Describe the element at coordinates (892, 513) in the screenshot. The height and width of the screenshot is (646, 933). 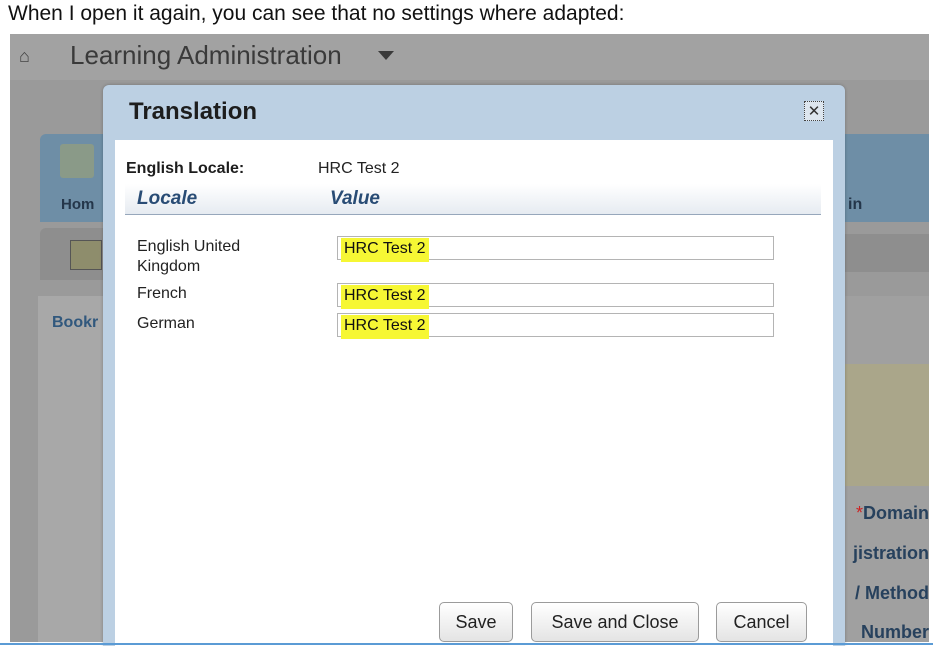
I see `bg-field-label: *Domain` at that location.